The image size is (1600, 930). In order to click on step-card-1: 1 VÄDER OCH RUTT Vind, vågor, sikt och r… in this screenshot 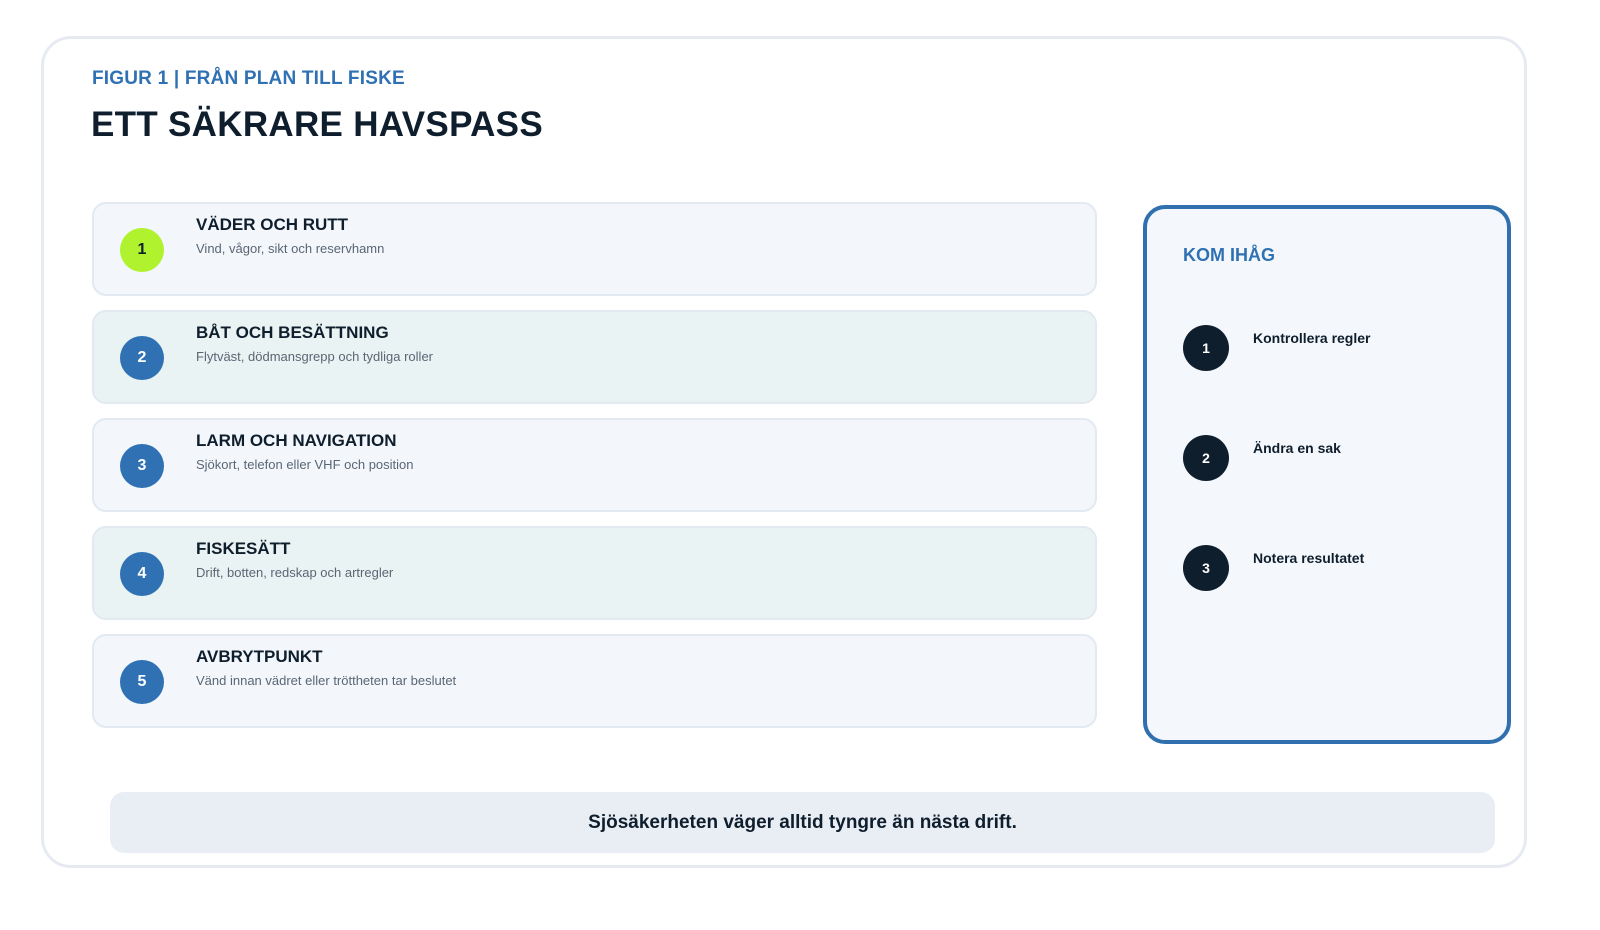, I will do `click(594, 249)`.